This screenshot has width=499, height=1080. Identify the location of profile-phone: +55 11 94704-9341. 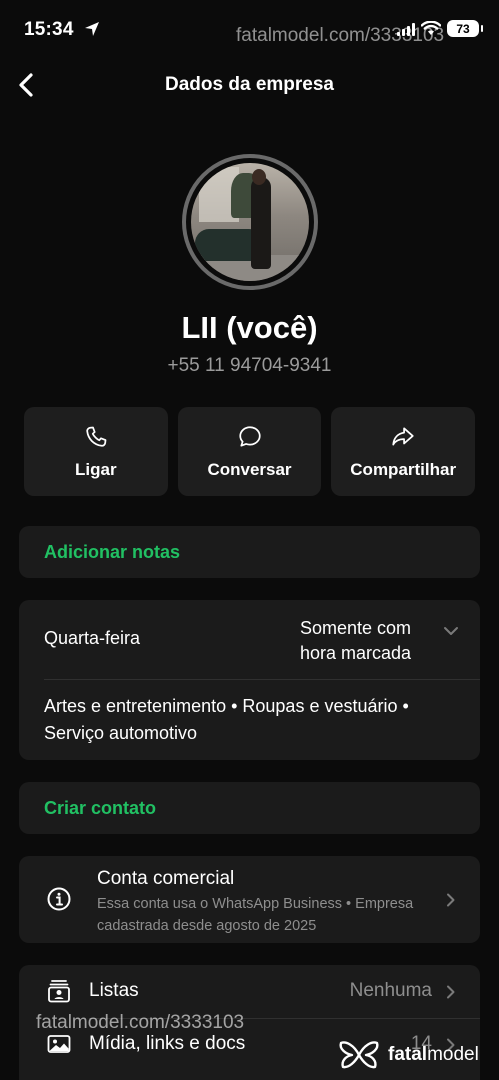
(249, 365).